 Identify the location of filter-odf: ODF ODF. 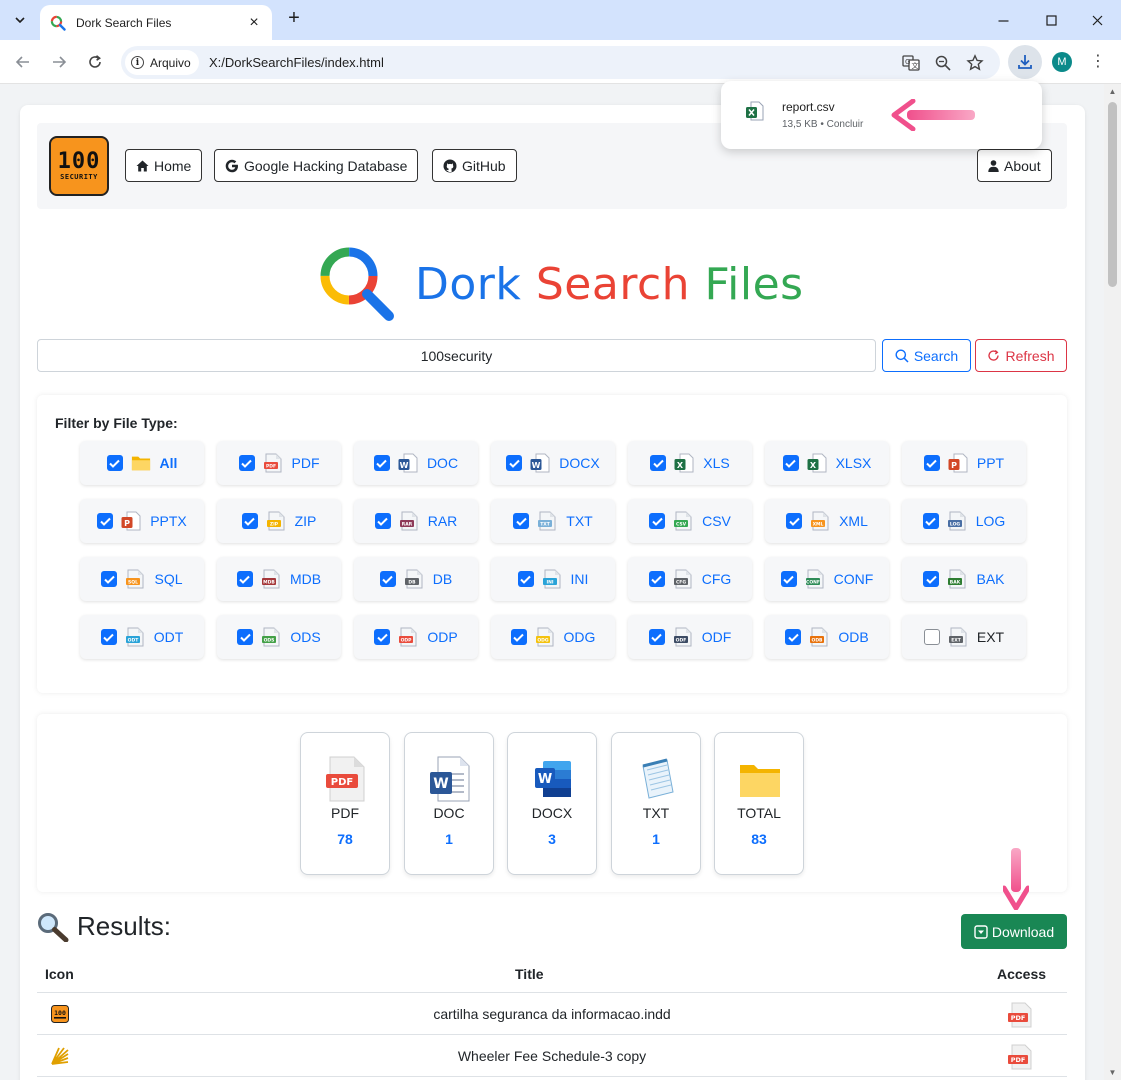
(690, 637).